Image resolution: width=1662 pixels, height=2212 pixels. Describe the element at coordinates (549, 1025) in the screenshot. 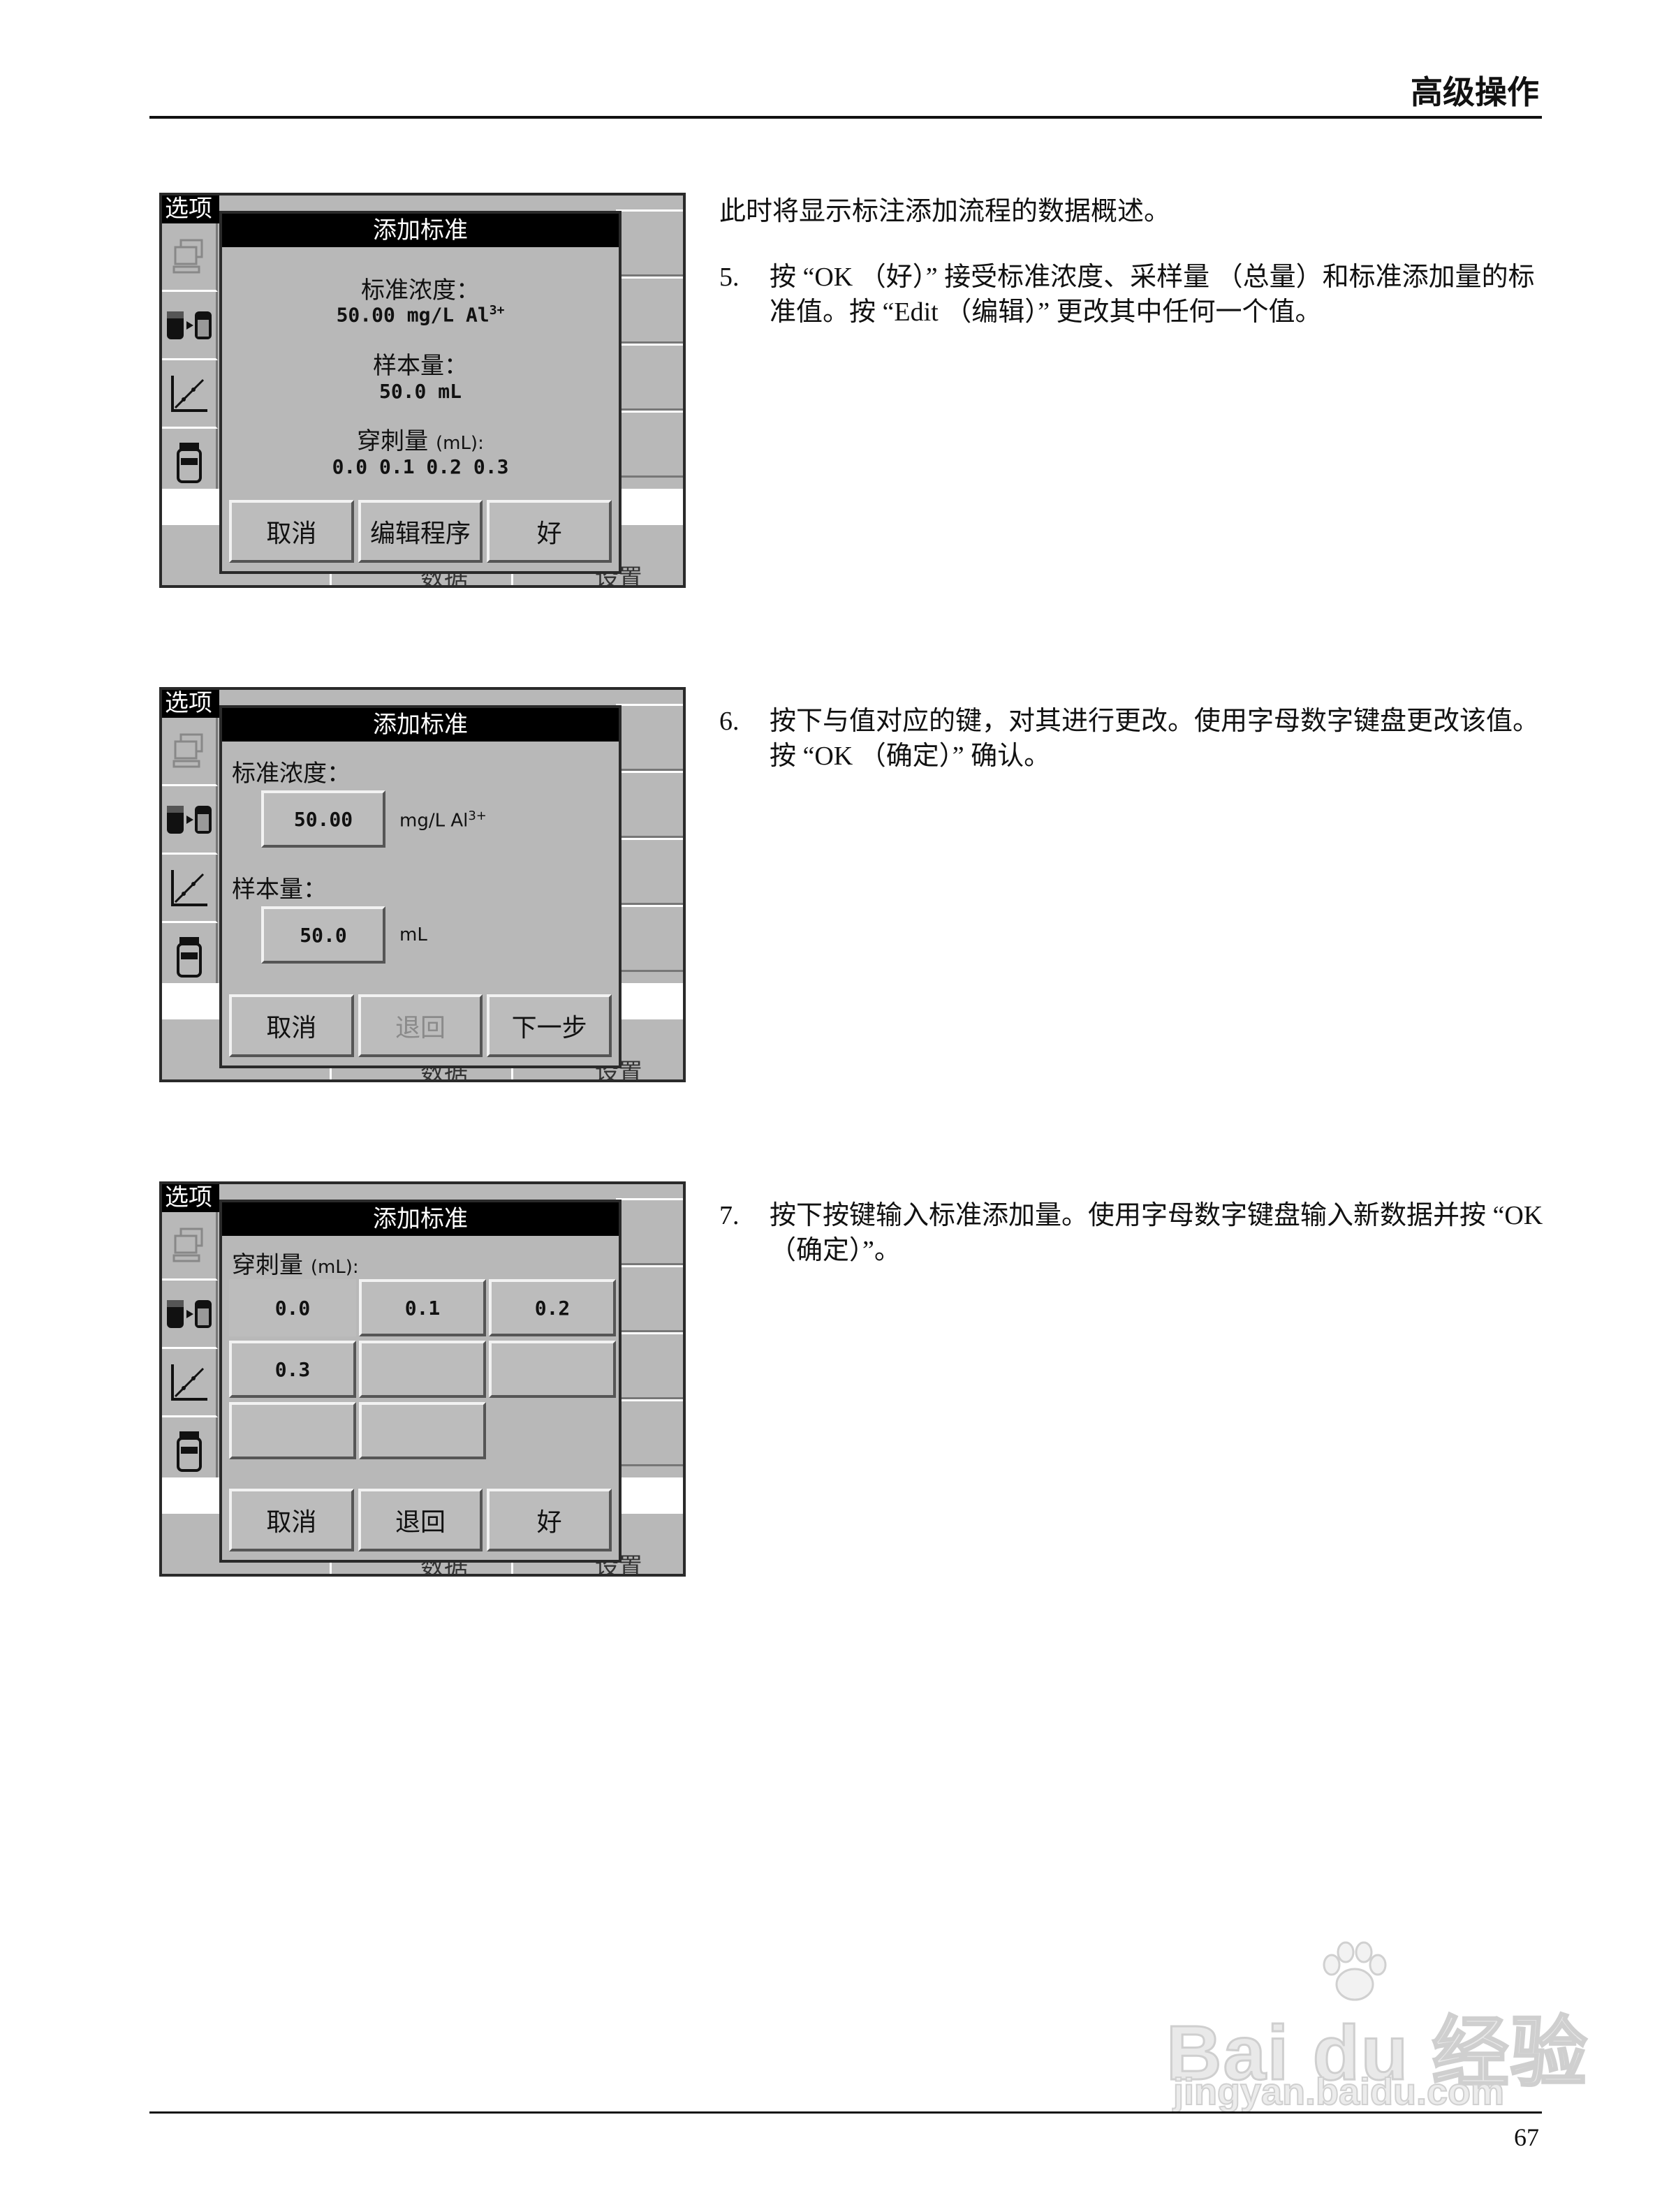

I see `next-button: 下一步` at that location.